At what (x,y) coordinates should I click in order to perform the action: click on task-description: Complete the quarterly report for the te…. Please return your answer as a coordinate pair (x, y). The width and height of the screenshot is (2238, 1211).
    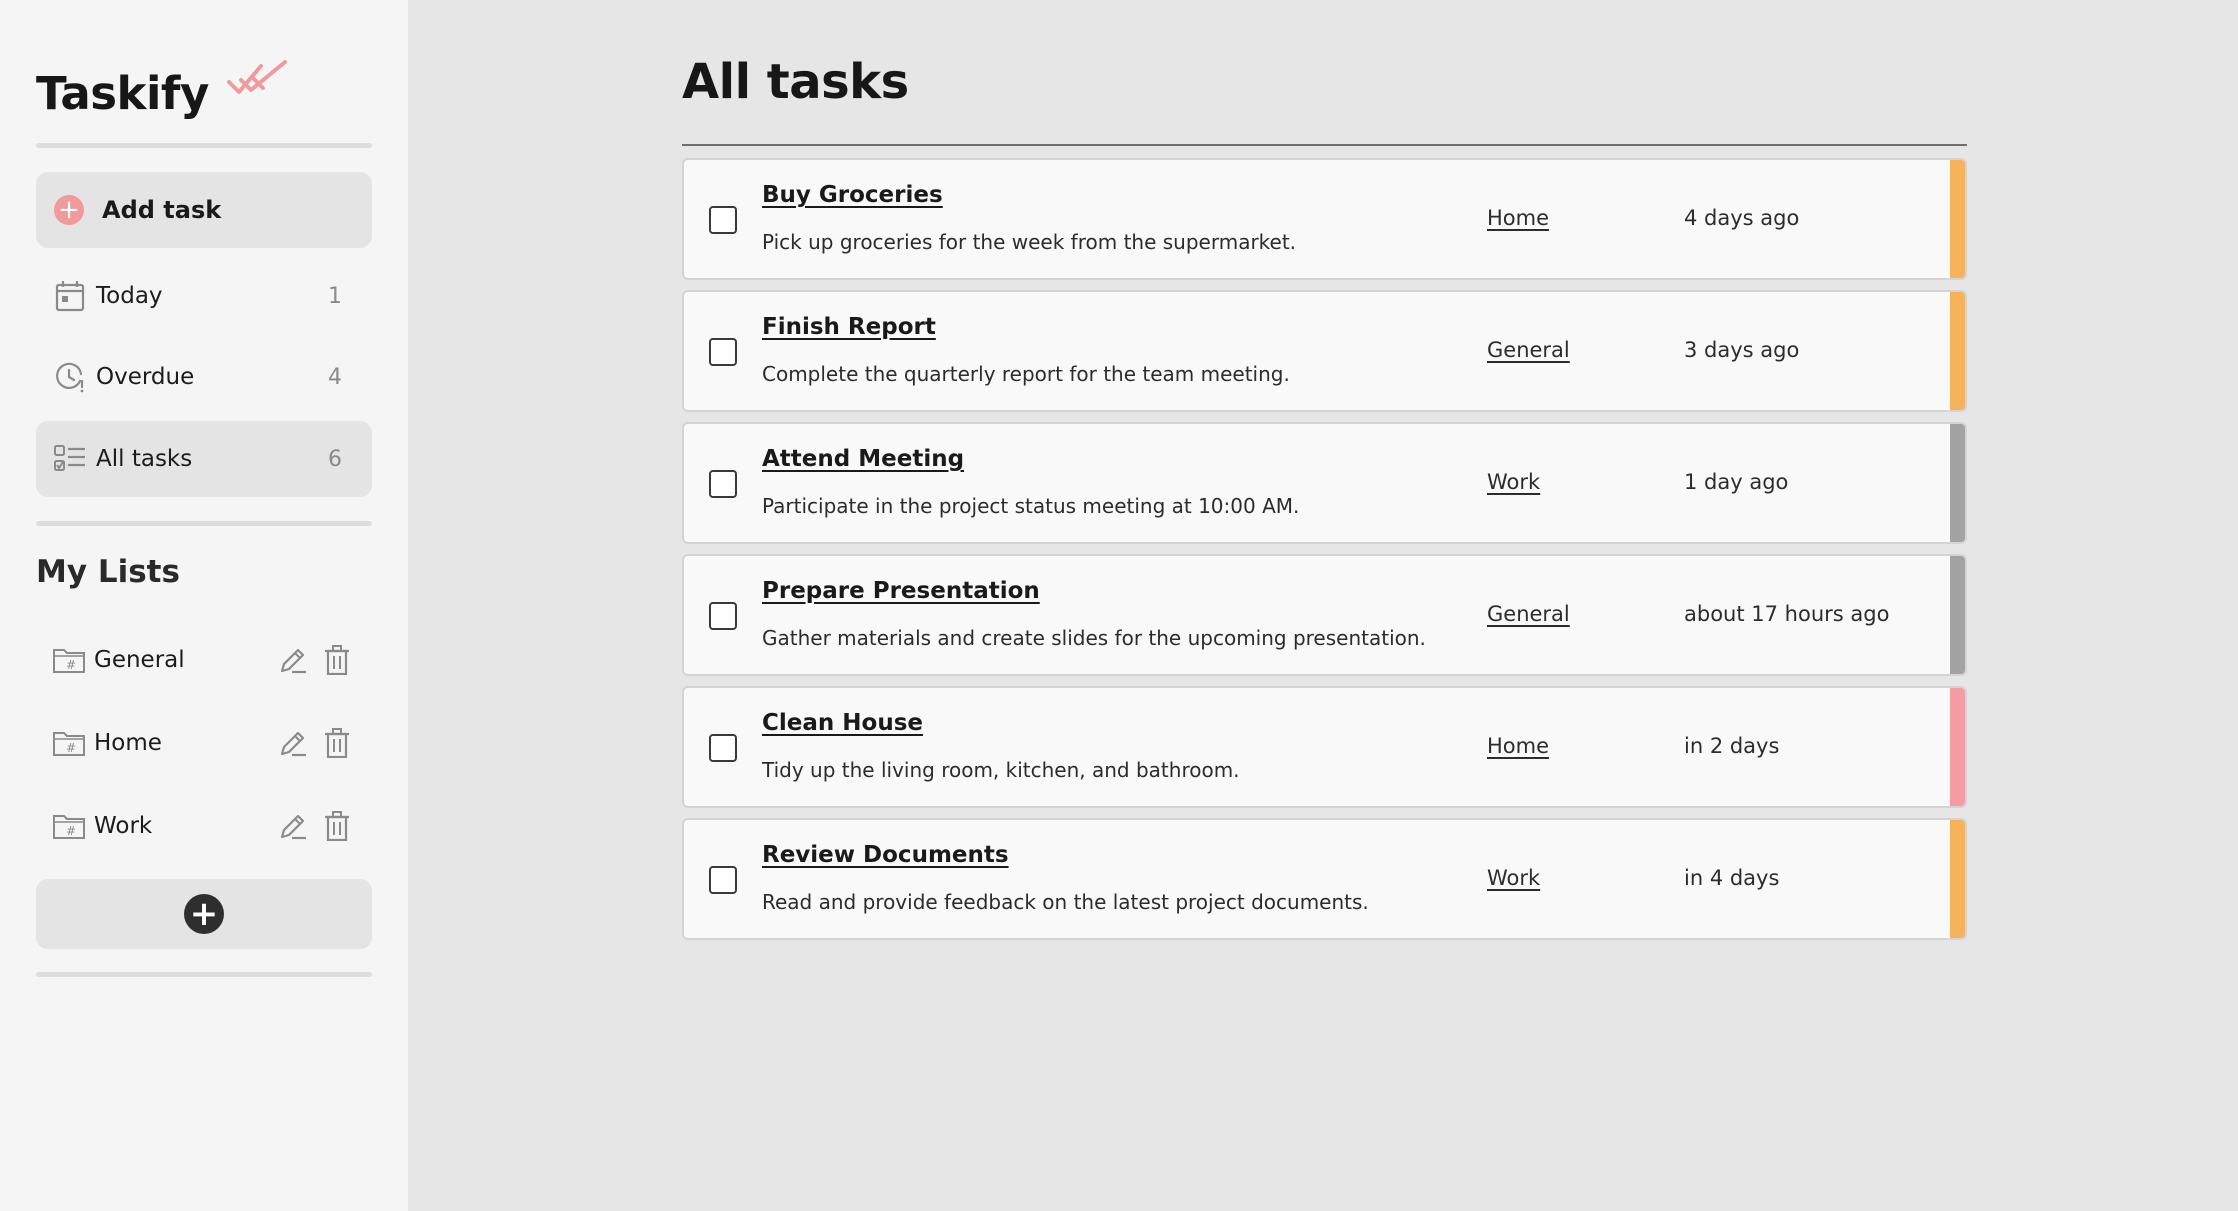
    Looking at the image, I should click on (1026, 374).